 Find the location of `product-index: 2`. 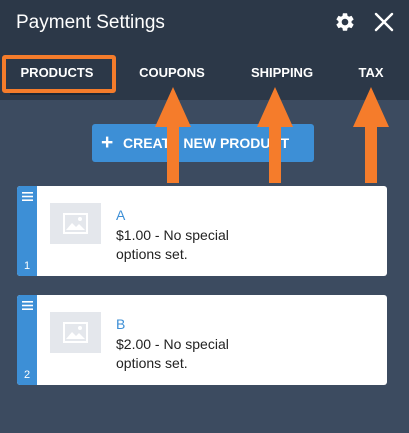

product-index: 2 is located at coordinates (27, 375).